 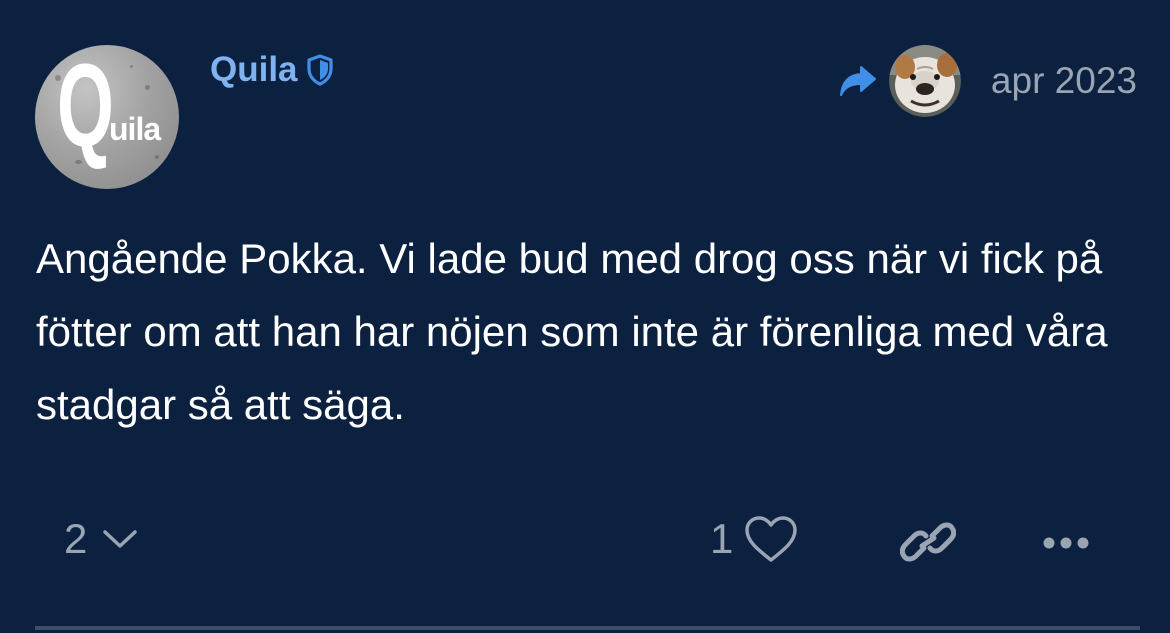 I want to click on shield-icon, so click(x=319, y=70).